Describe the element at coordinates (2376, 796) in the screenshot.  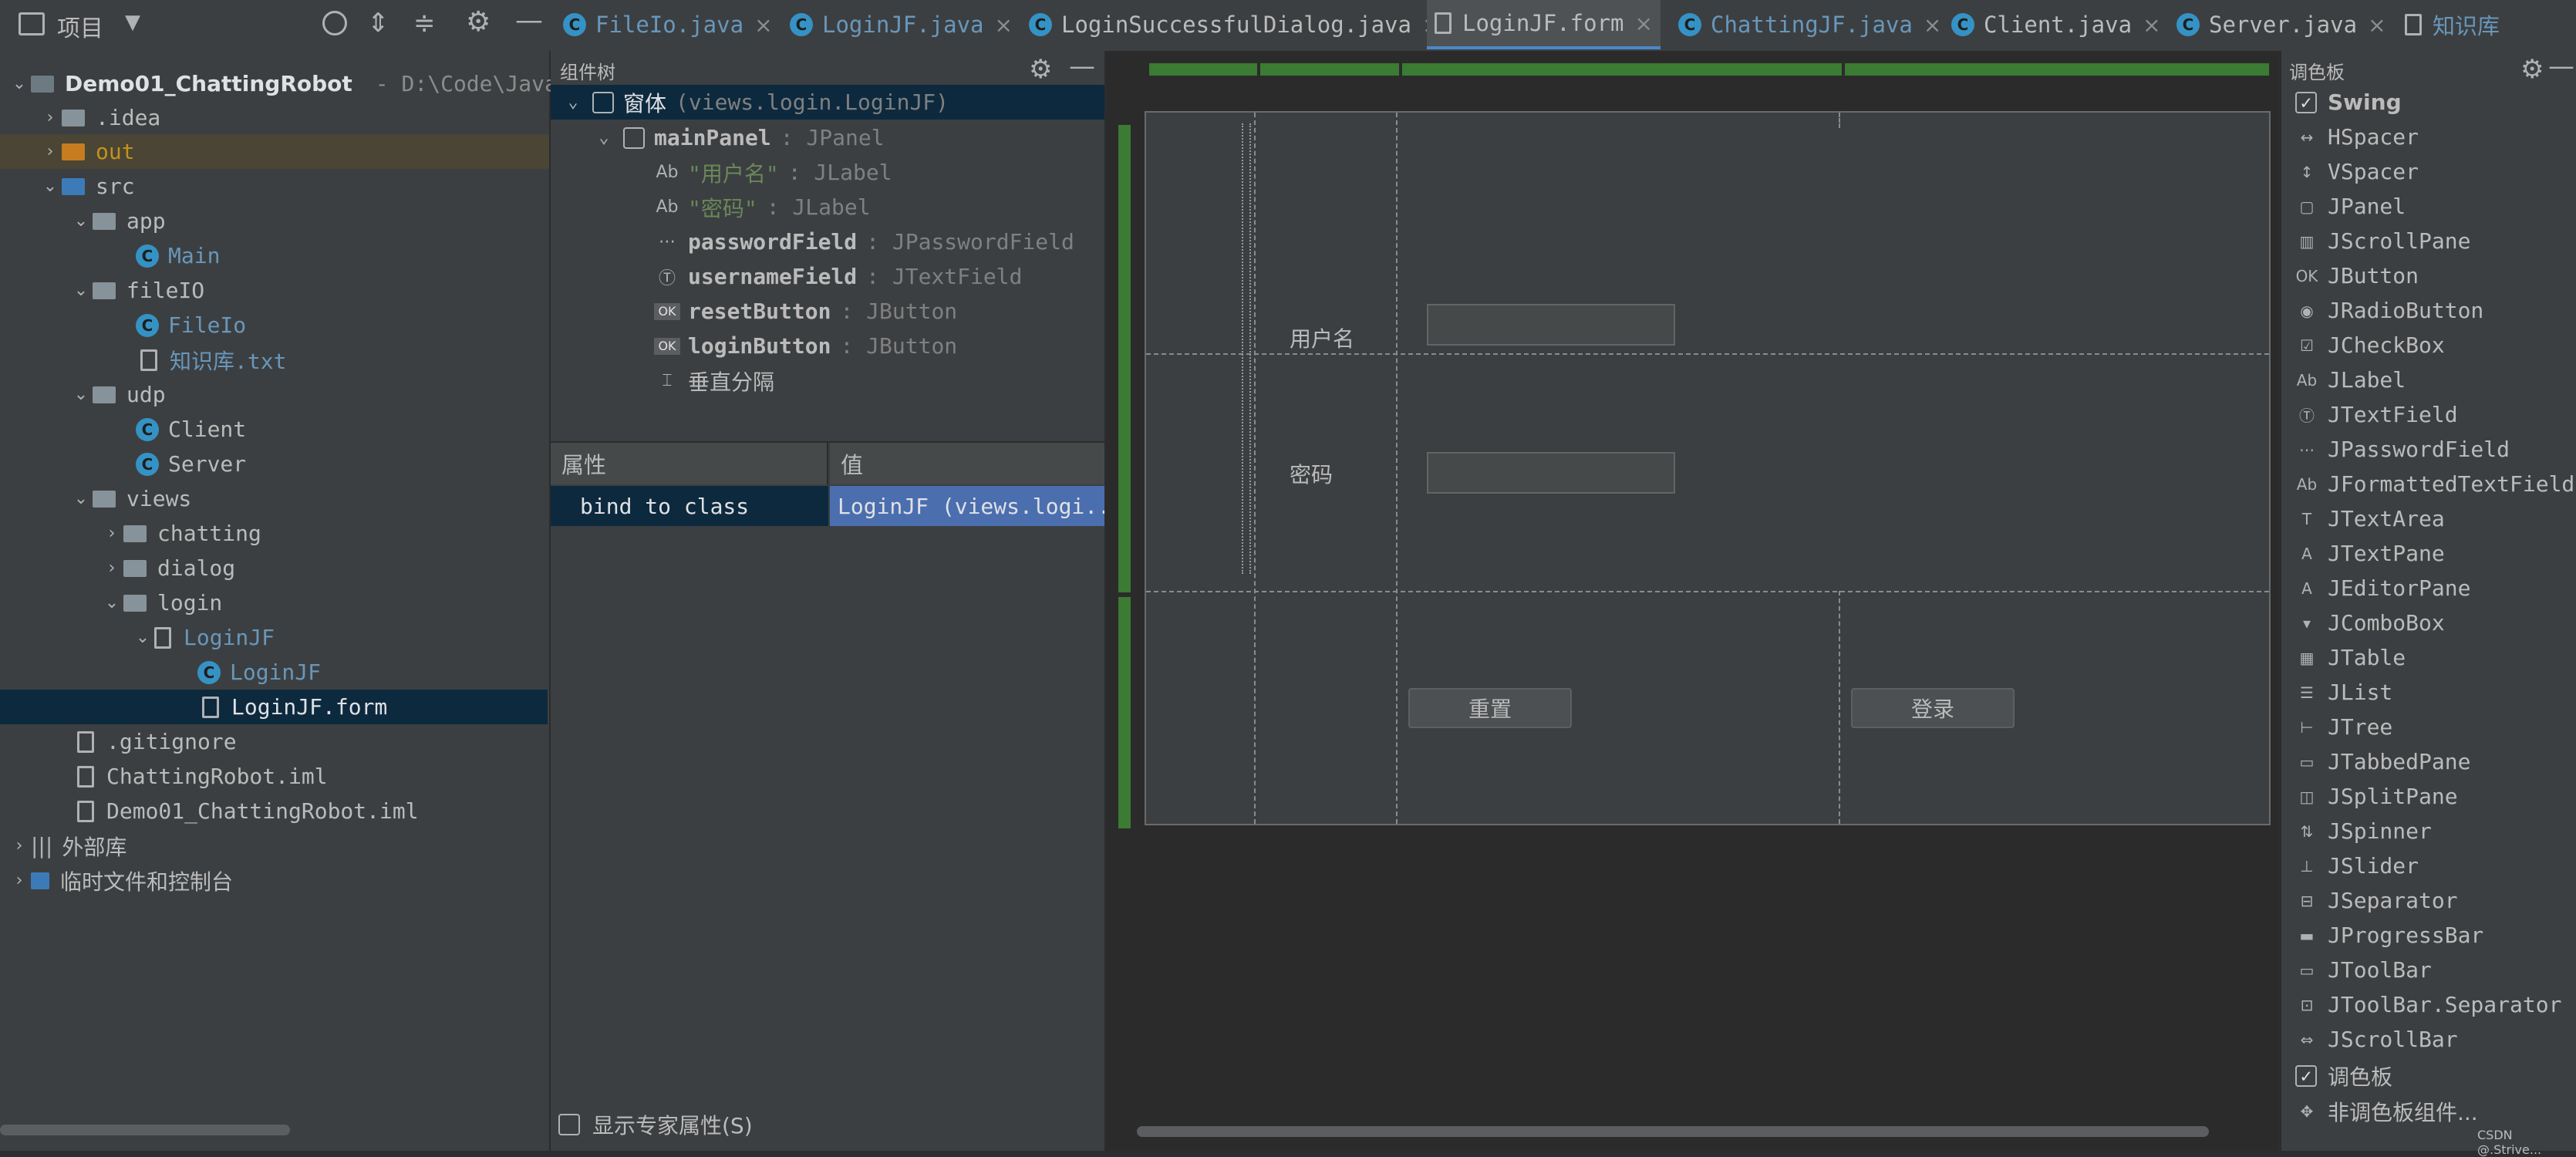
I see `palette-item-jsplitpane: ◫ JSplitPane` at that location.